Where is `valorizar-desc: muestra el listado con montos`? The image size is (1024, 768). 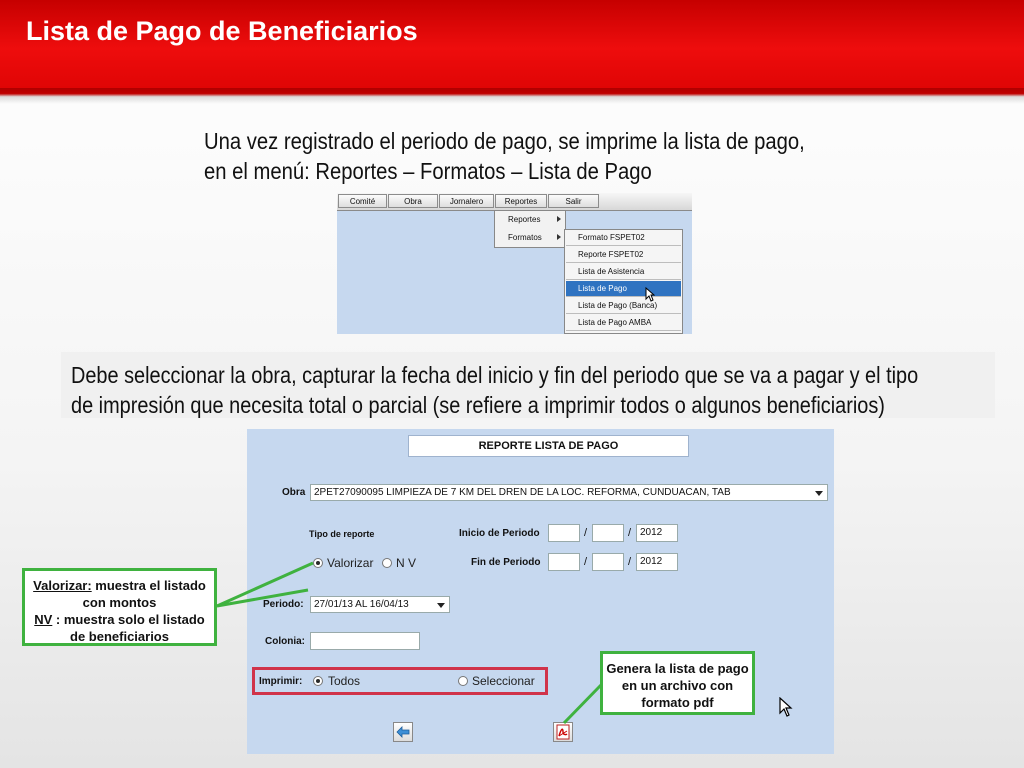
valorizar-desc: muestra el listado con montos is located at coordinates (144, 594).